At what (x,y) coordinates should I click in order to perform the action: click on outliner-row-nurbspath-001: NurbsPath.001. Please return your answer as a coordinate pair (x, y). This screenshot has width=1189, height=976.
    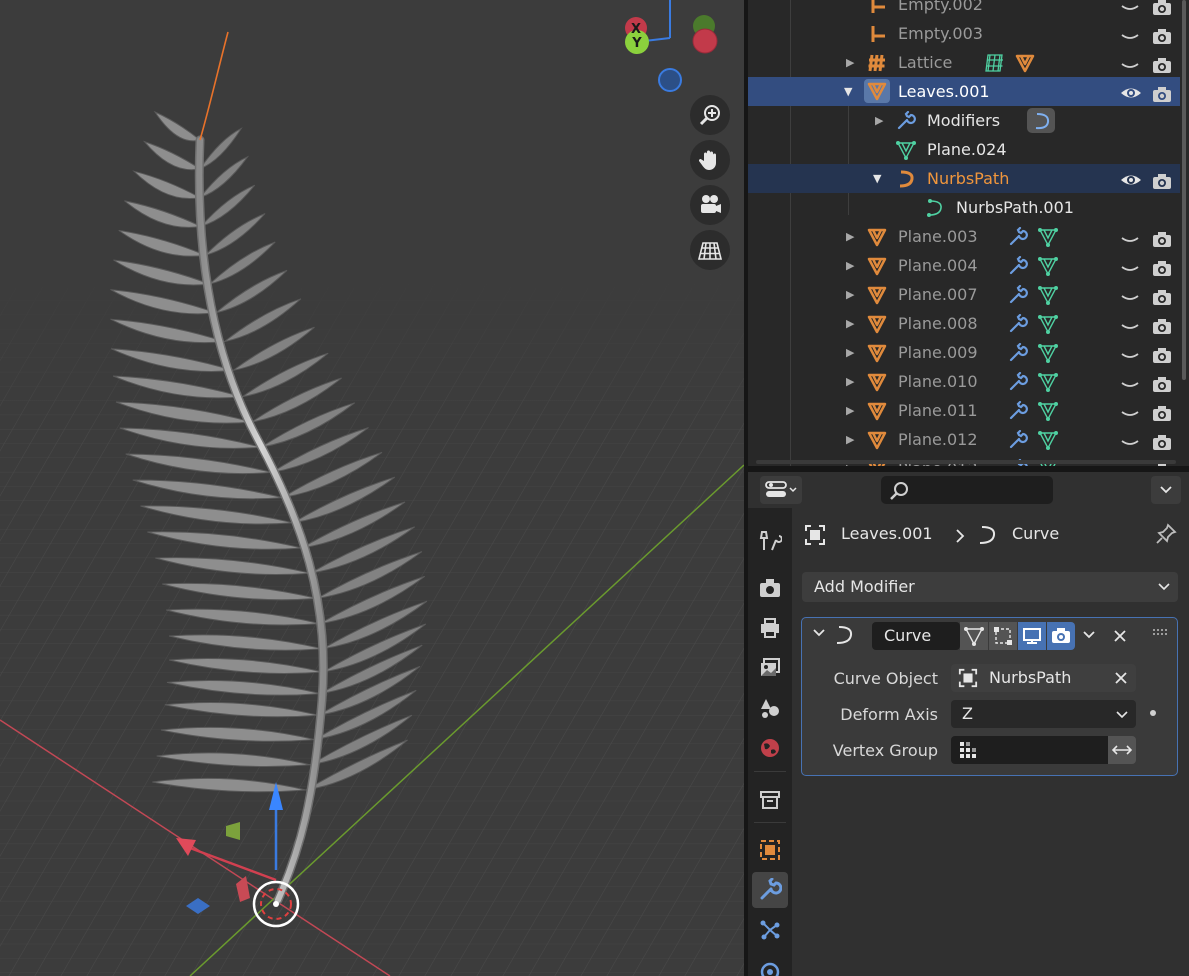
    Looking at the image, I should click on (964, 207).